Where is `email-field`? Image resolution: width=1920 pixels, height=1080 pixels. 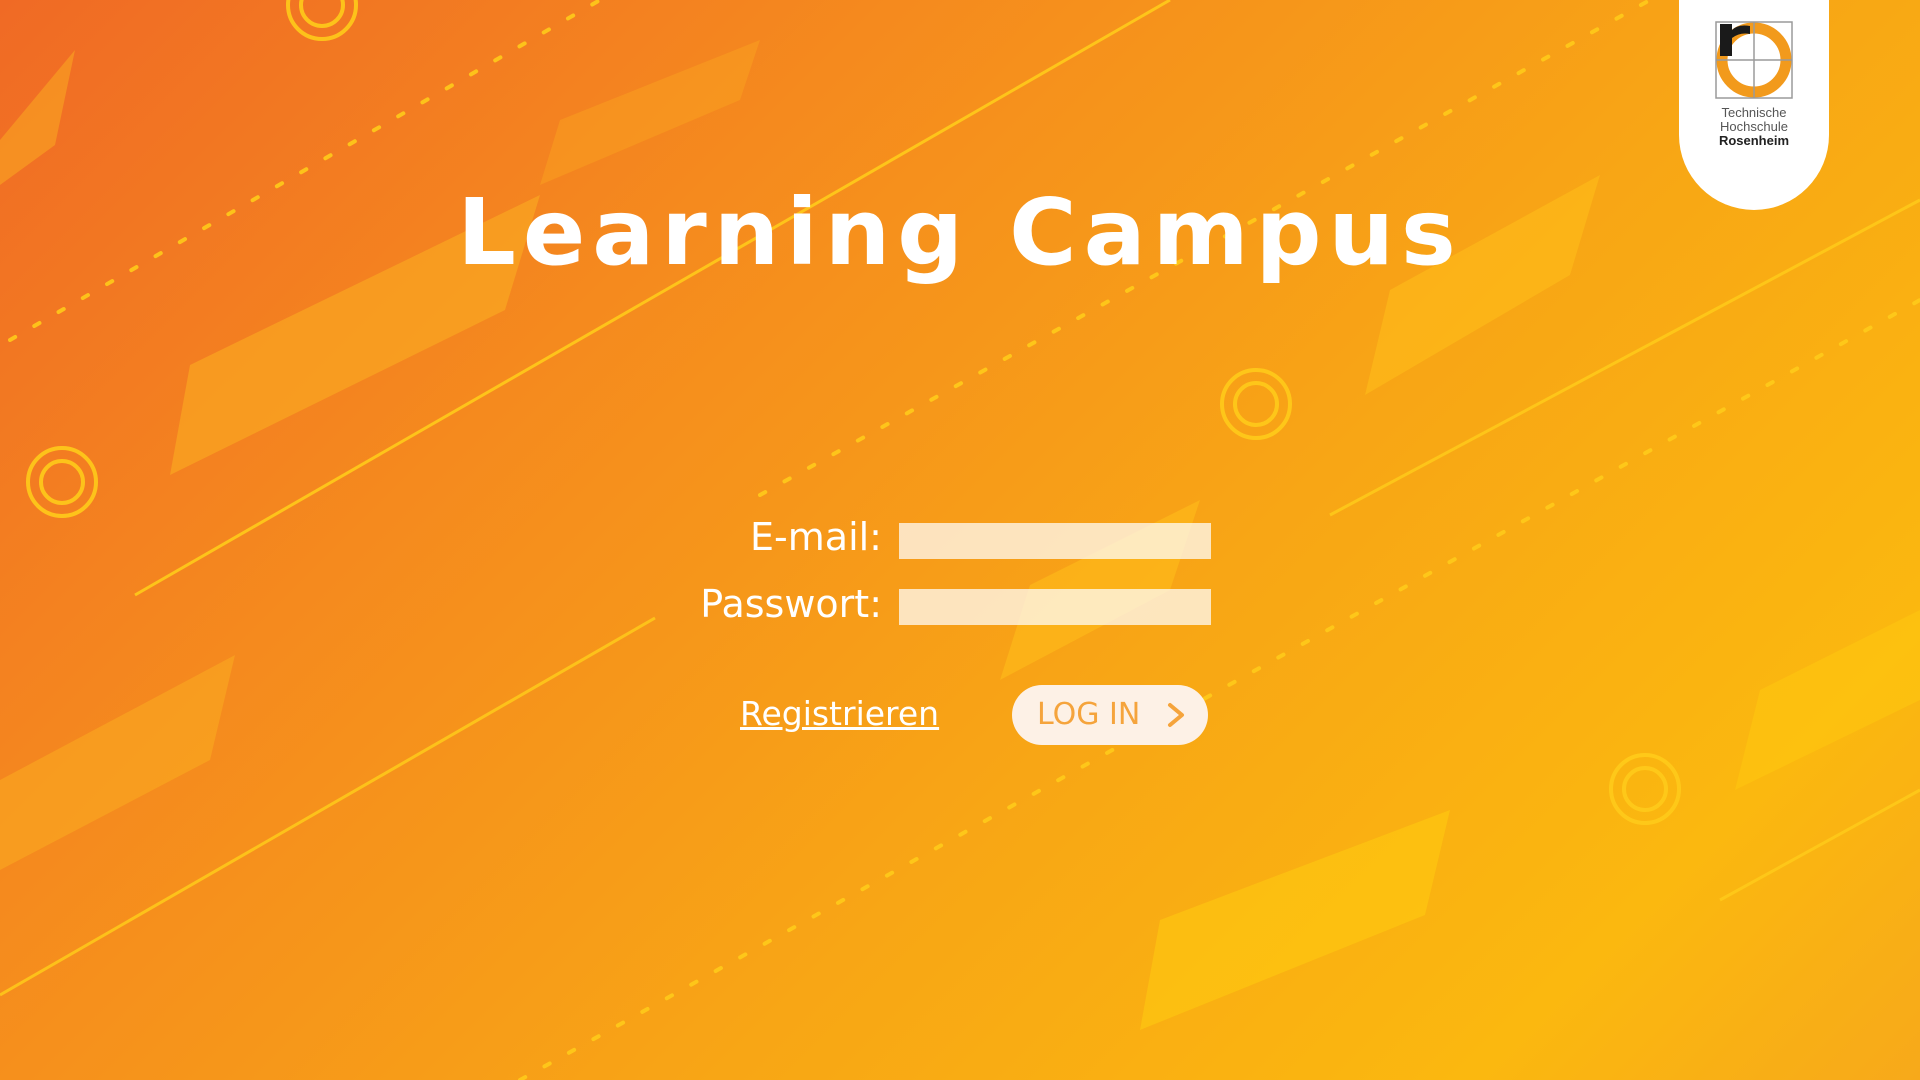
email-field is located at coordinates (1055, 541).